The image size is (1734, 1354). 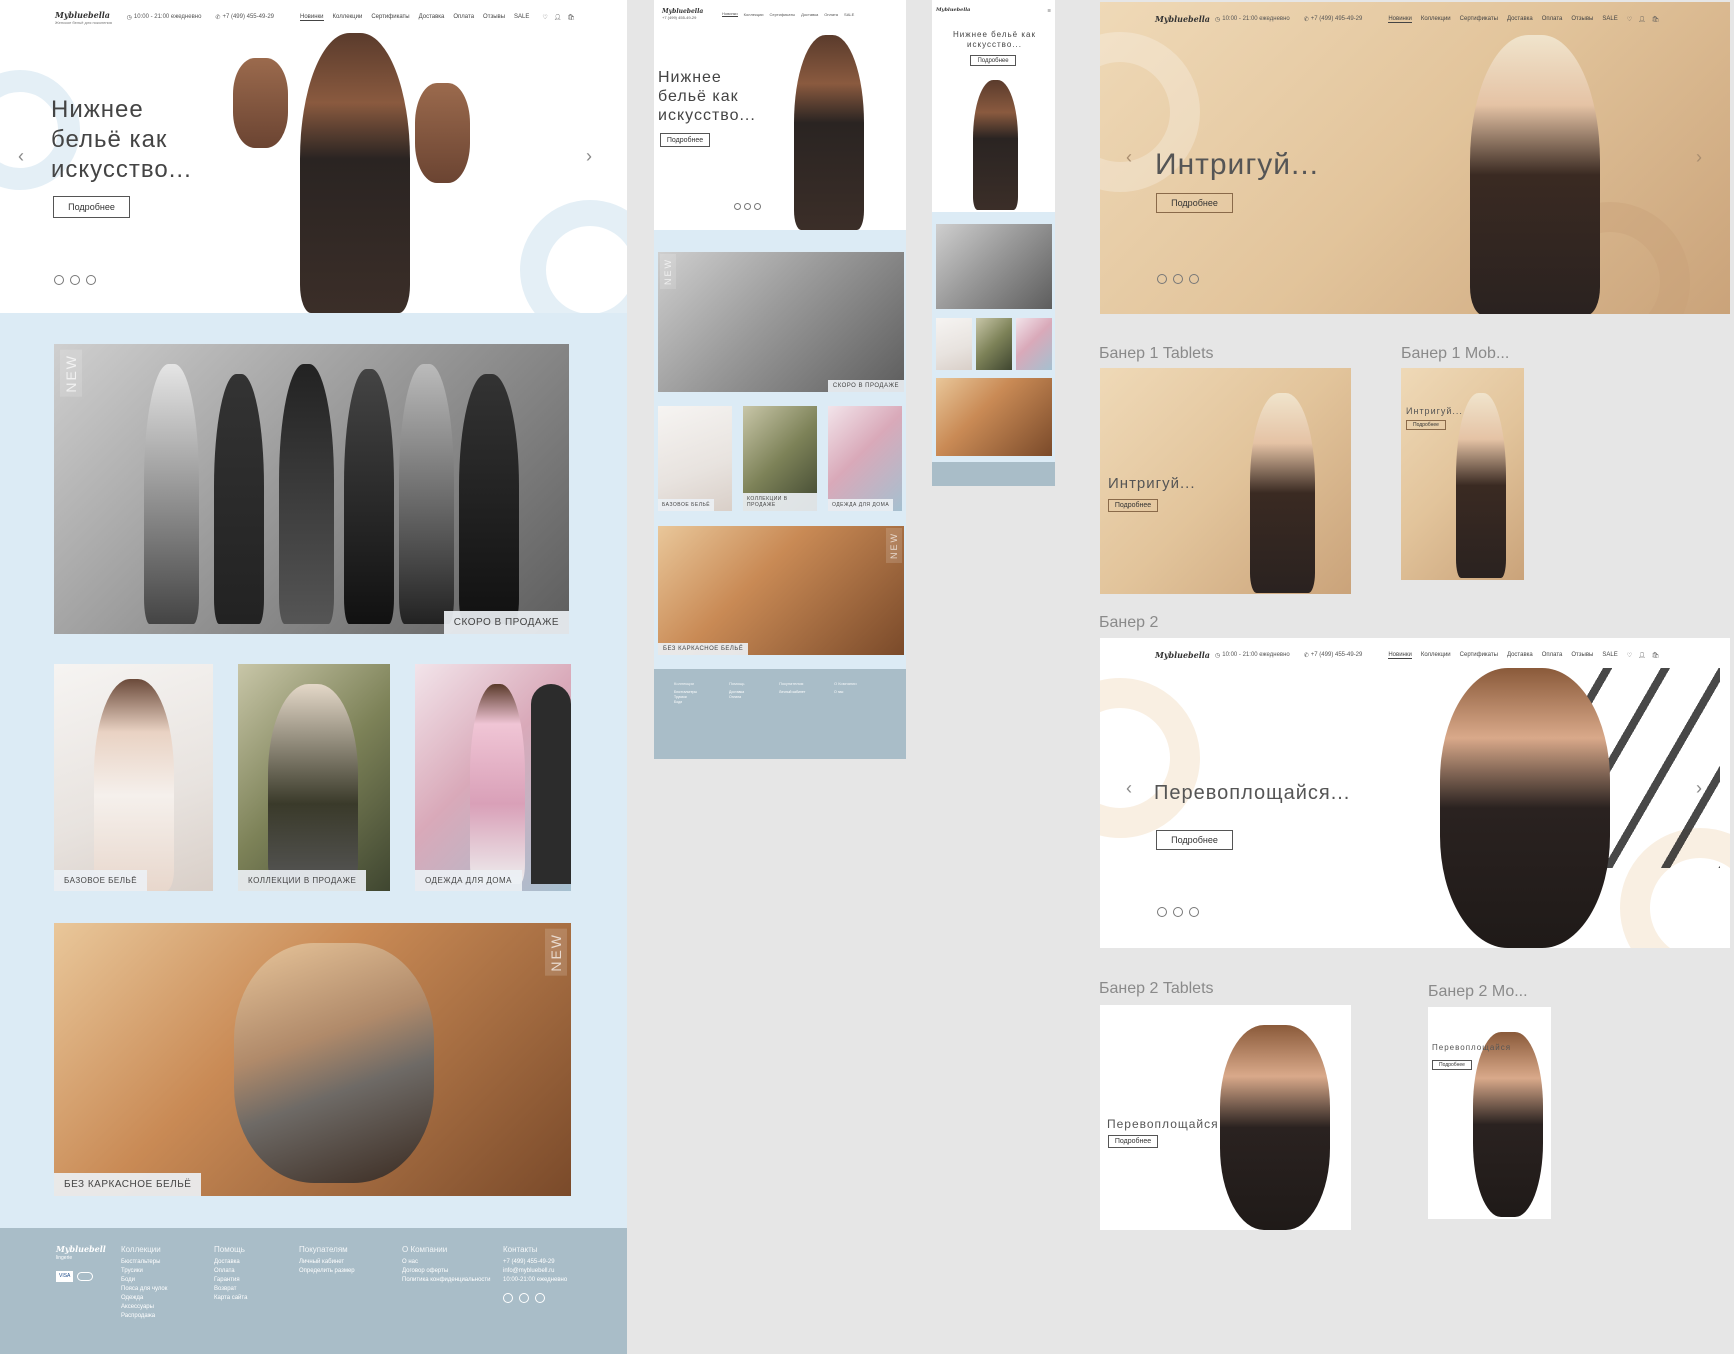 What do you see at coordinates (1034, 344) in the screenshot?
I see `mobile-category-homewear` at bounding box center [1034, 344].